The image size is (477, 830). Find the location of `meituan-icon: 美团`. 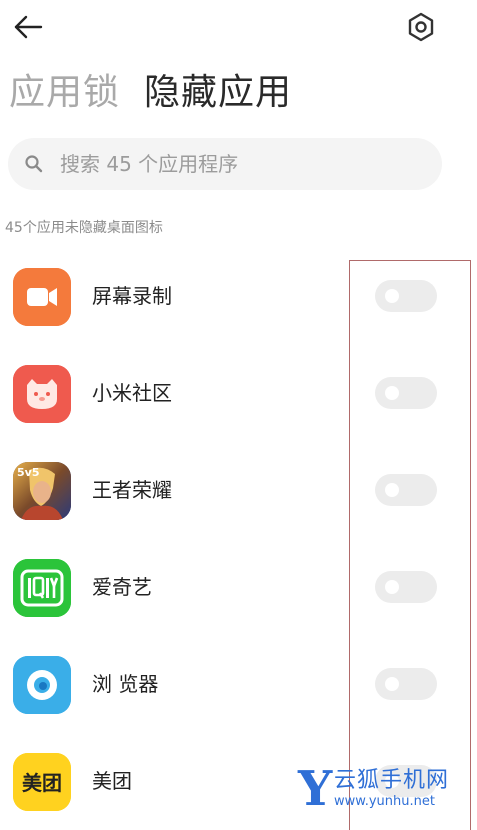

meituan-icon: 美团 is located at coordinates (42, 782).